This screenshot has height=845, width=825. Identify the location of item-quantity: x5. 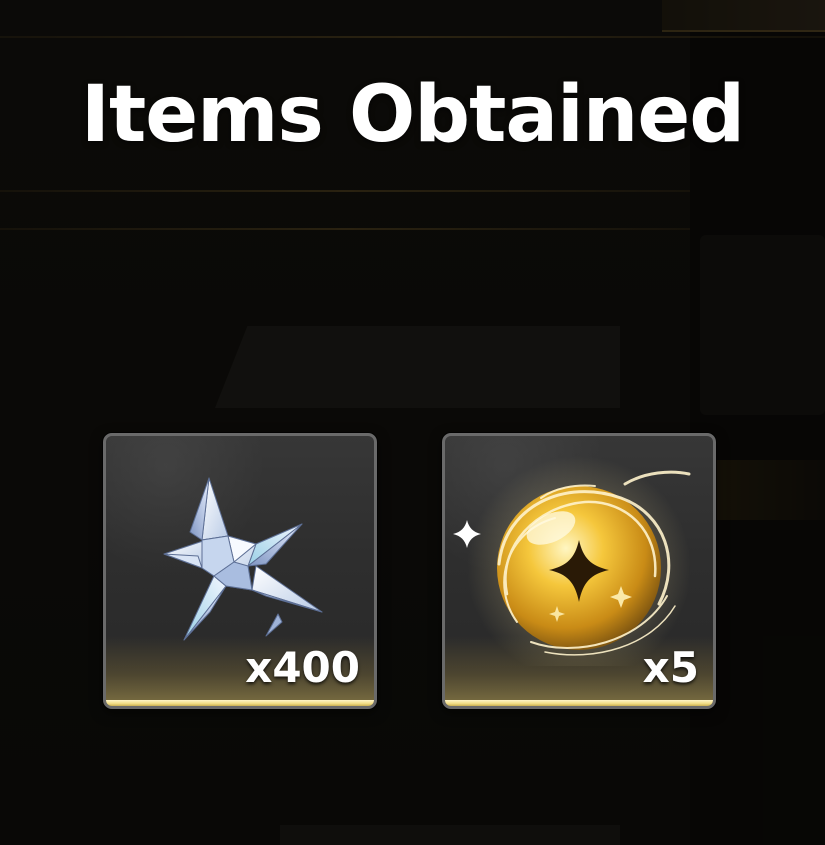
(670, 667).